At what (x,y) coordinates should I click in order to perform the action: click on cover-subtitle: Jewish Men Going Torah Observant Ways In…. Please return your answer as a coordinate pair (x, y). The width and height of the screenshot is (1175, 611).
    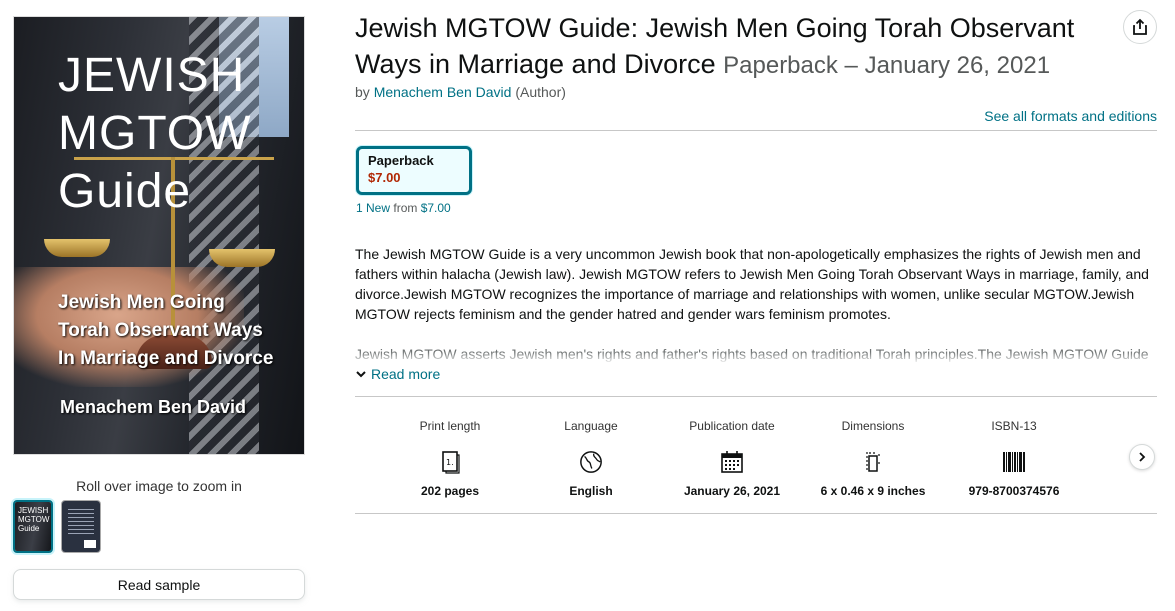
    Looking at the image, I should click on (166, 330).